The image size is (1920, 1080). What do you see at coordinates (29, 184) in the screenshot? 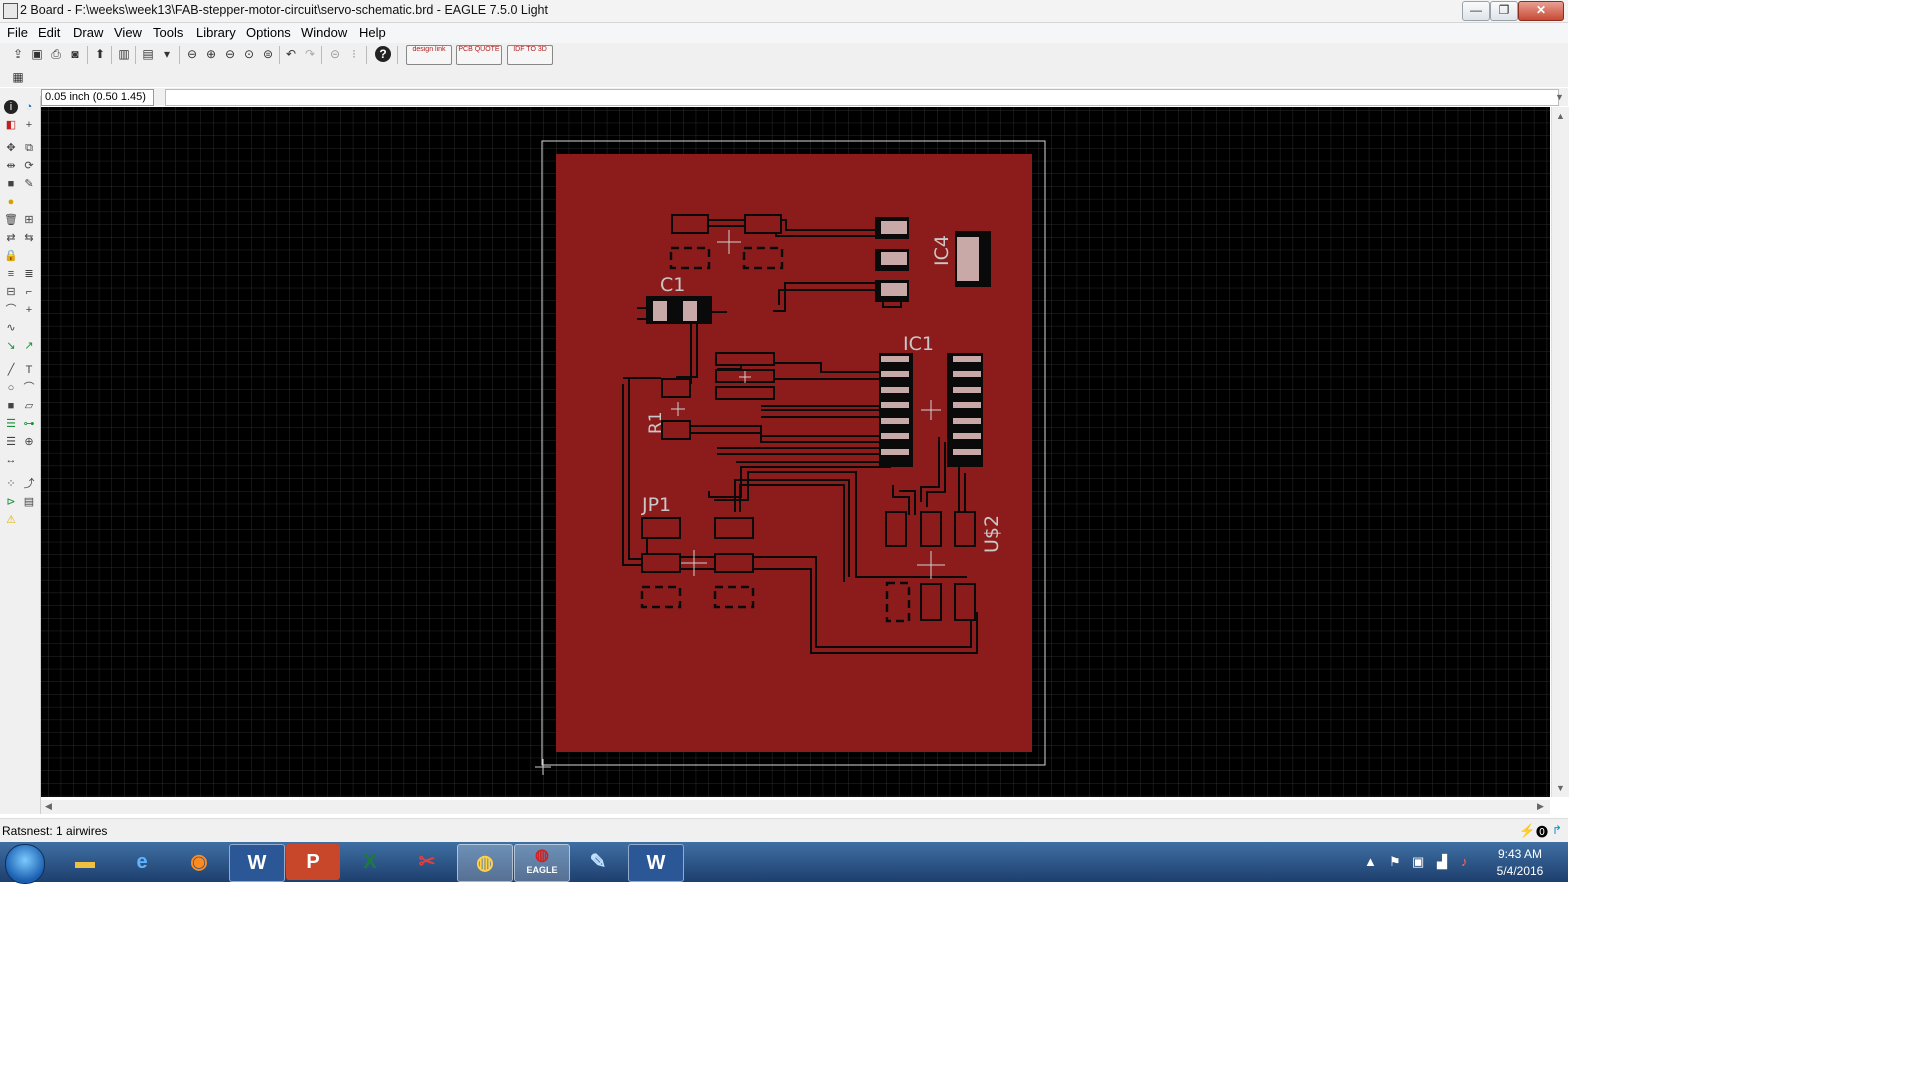
I see `change-icon: ✎` at bounding box center [29, 184].